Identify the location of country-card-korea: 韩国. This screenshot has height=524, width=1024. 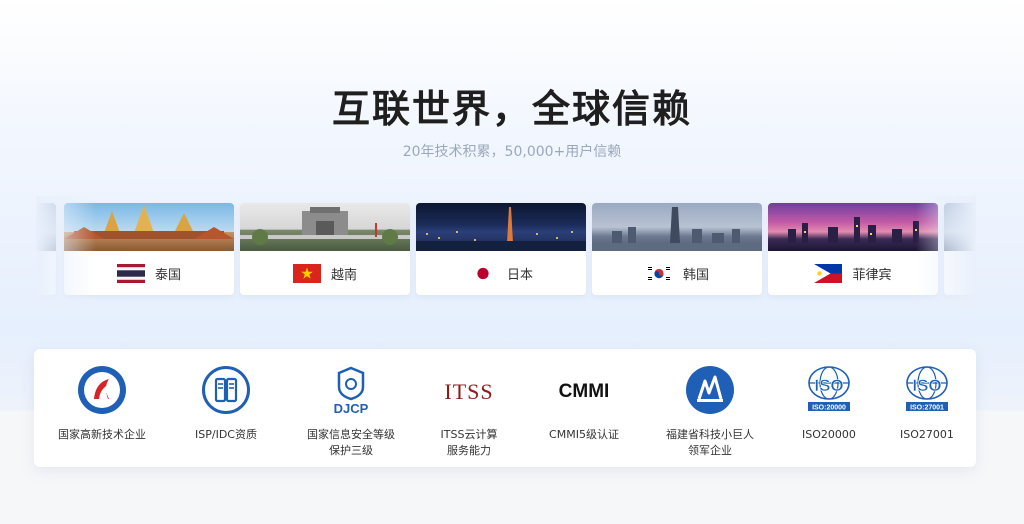
(677, 249).